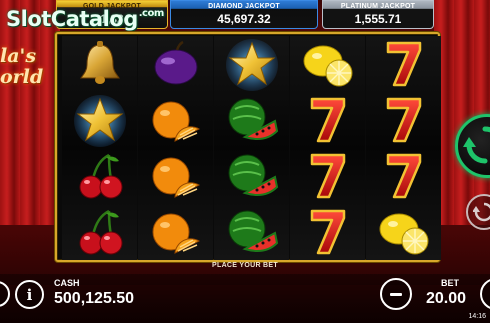 This screenshot has height=323, width=490. What do you see at coordinates (18, 56) in the screenshot?
I see `game-logo-line1: la's` at bounding box center [18, 56].